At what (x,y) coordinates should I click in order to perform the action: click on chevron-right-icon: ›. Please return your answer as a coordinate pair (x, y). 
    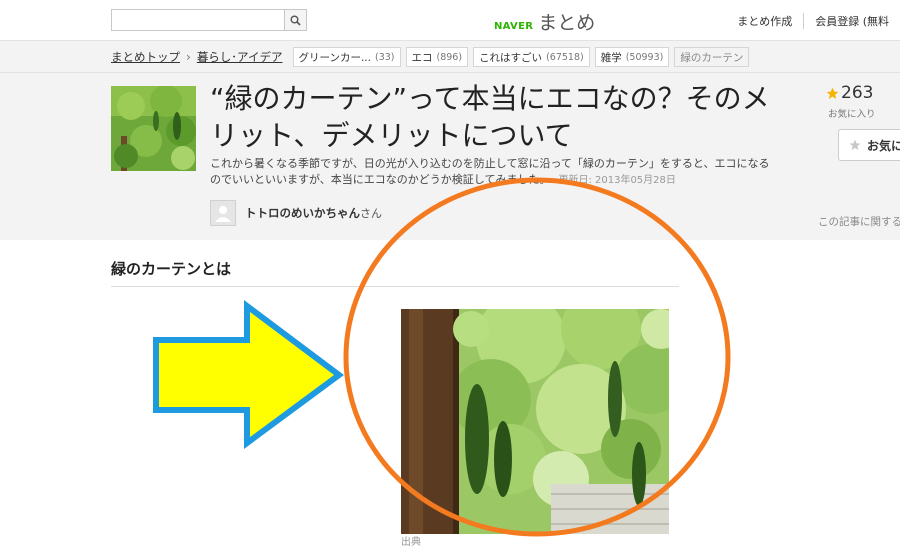
    Looking at the image, I should click on (188, 57).